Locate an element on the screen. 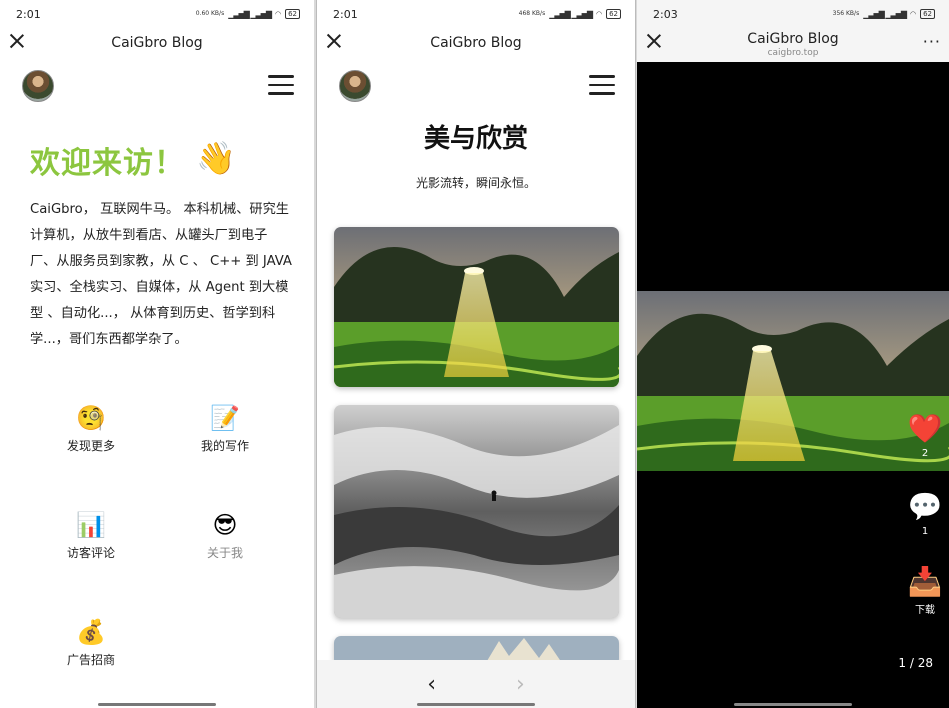  nav-my-writing: 📝 我的写作 is located at coordinates (225, 428).